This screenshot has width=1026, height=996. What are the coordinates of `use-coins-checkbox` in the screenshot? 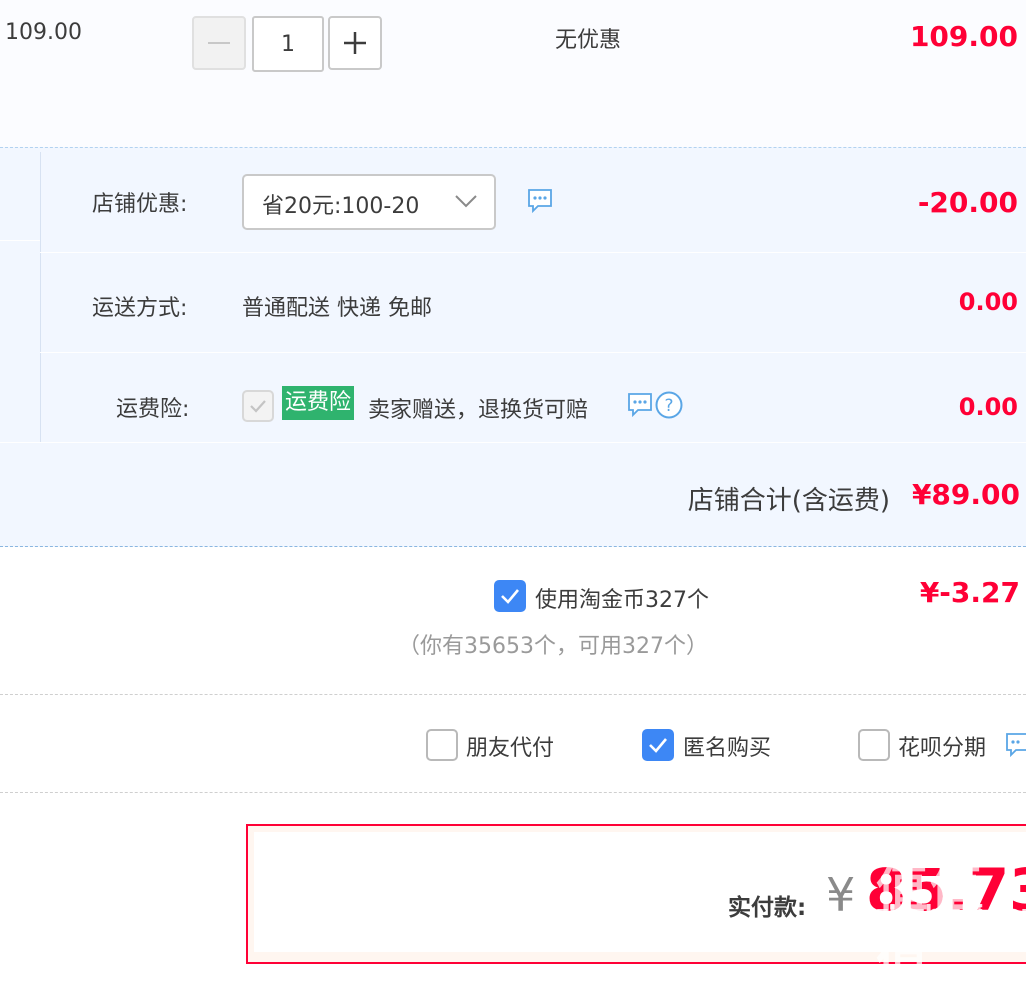 It's located at (510, 596).